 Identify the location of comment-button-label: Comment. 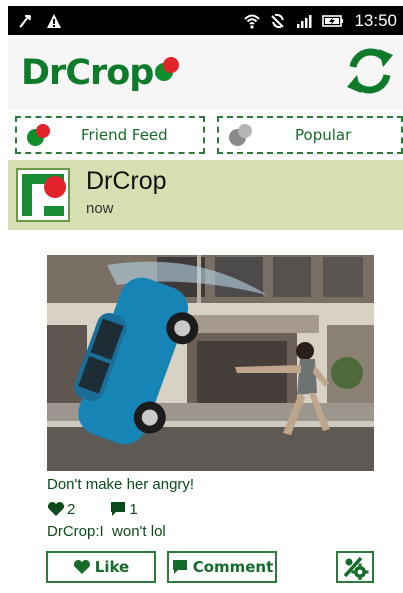
(233, 567).